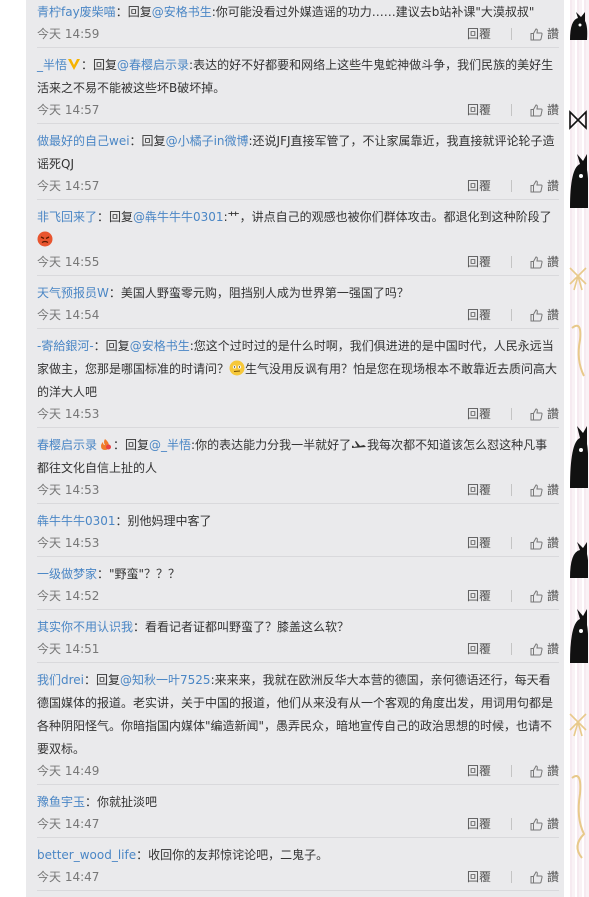 This screenshot has height=897, width=589. I want to click on comment-timestamp: 今天 14:54, so click(68, 315).